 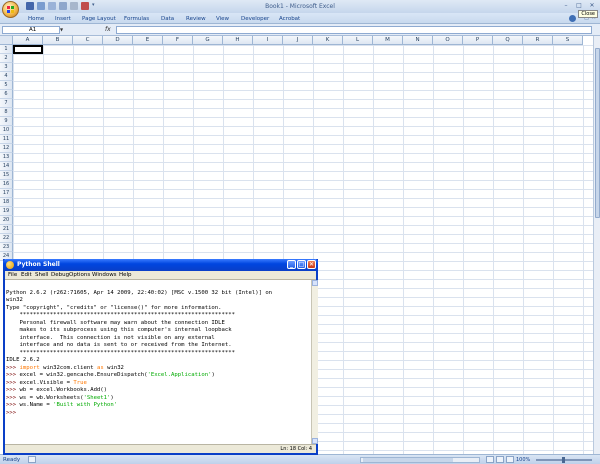 What do you see at coordinates (448, 40) in the screenshot?
I see `column-header: O` at bounding box center [448, 40].